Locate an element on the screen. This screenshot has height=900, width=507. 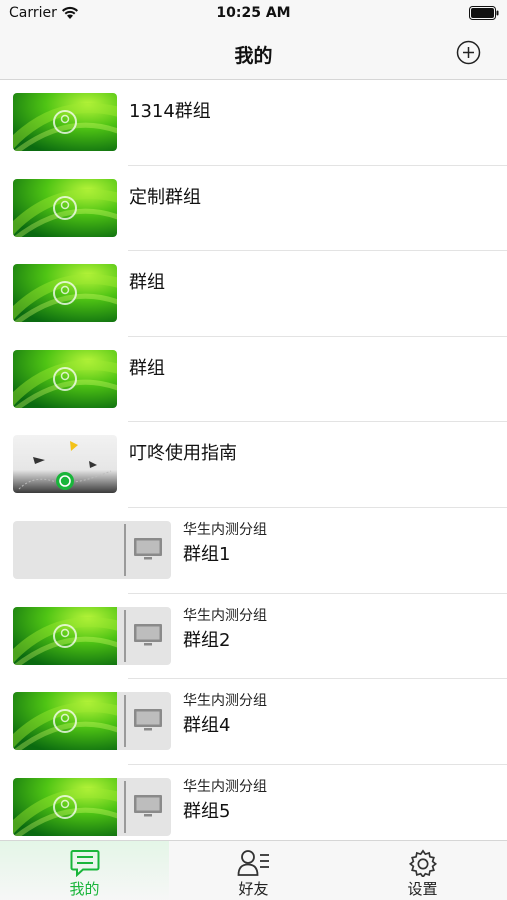
clock: 10:25 AM is located at coordinates (253, 13).